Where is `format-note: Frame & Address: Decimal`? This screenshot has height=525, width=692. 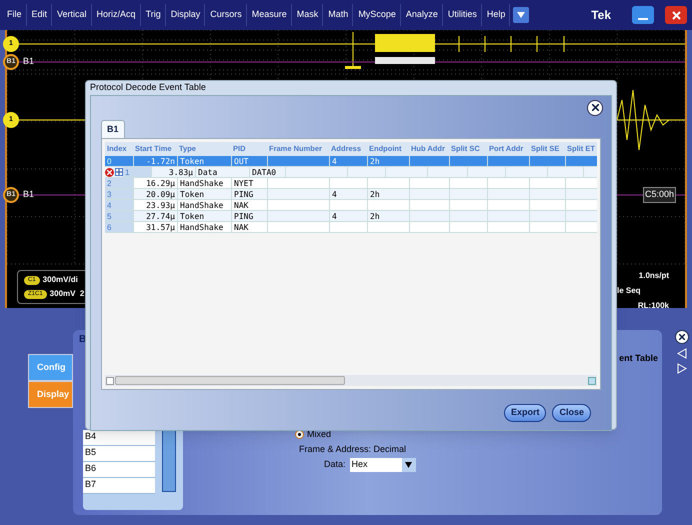
format-note: Frame & Address: Decimal is located at coordinates (352, 449).